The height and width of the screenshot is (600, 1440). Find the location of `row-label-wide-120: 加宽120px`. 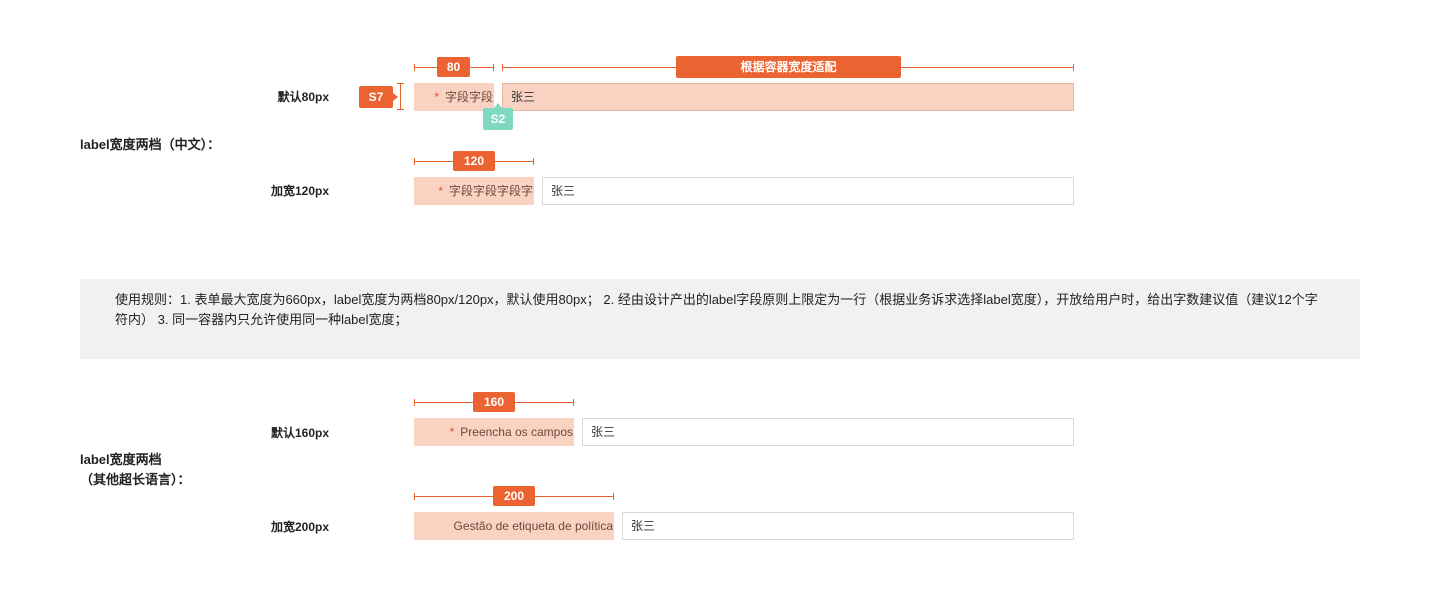

row-label-wide-120: 加宽120px is located at coordinates (299, 191).